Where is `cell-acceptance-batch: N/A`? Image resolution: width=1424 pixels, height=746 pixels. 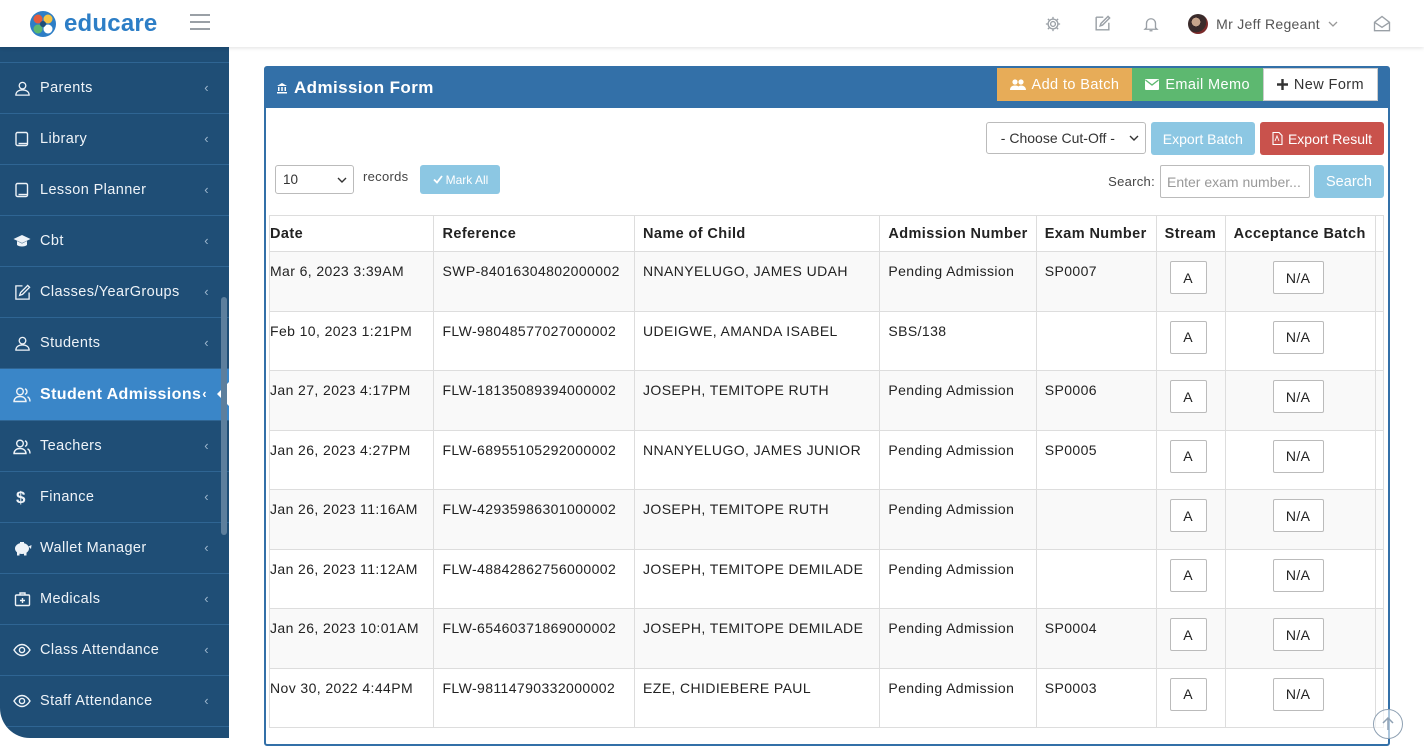
cell-acceptance-batch: N/A is located at coordinates (1300, 519).